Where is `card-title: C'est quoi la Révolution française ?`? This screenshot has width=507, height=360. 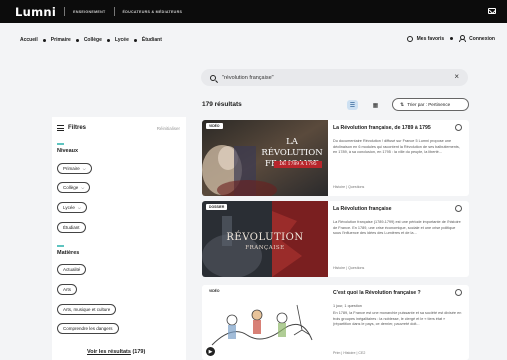 card-title: C'est quoi la Révolution française ? is located at coordinates (392, 293).